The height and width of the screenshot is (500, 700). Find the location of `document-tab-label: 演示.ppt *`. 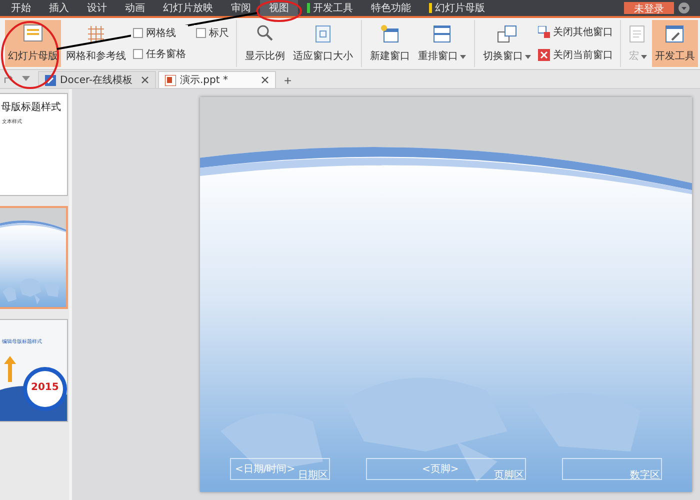

document-tab-label: 演示.ppt * is located at coordinates (204, 80).